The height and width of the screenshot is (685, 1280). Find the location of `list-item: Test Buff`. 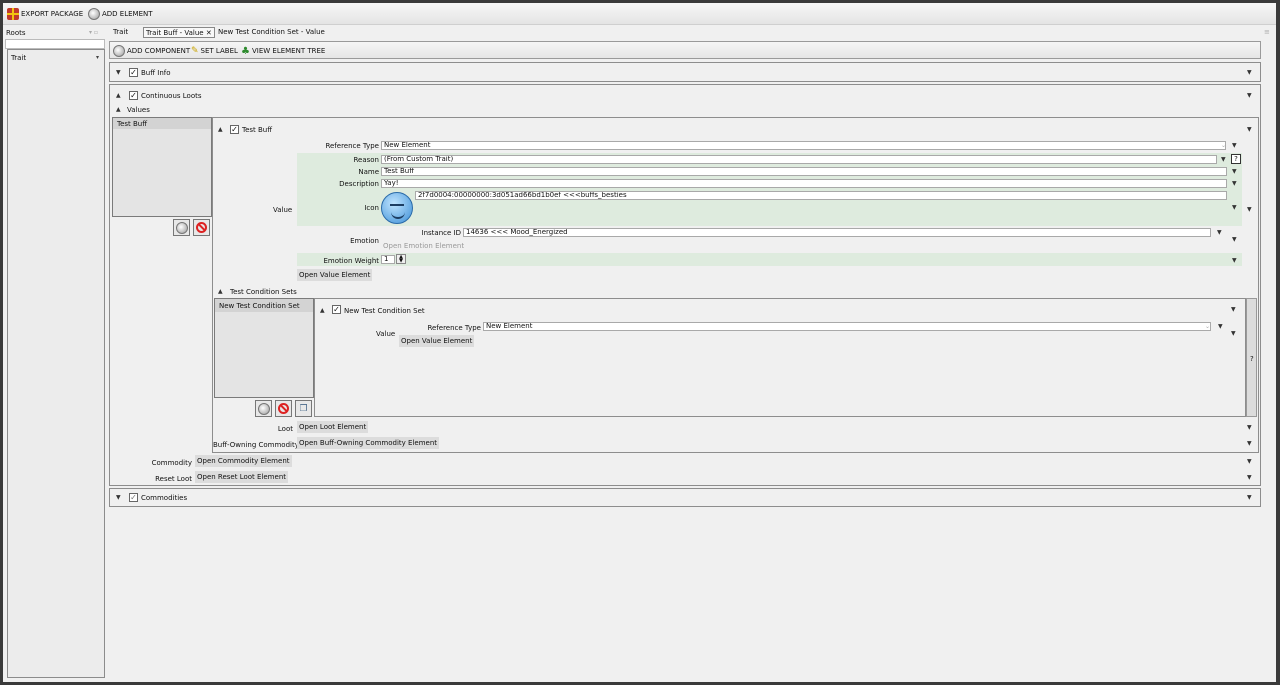

list-item: Test Buff is located at coordinates (162, 123).